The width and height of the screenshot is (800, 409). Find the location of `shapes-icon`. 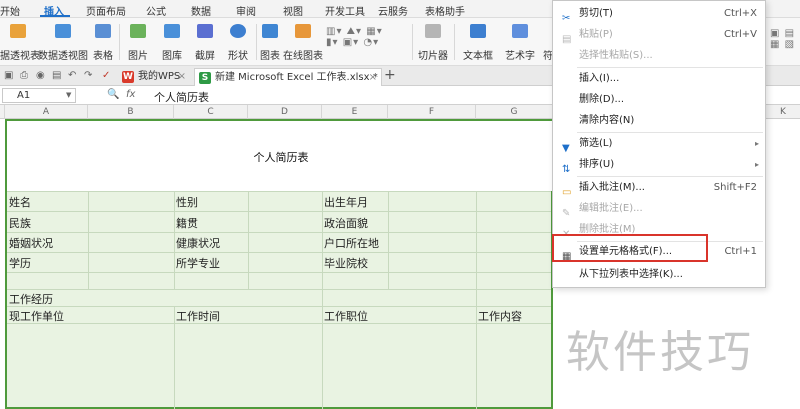

shapes-icon is located at coordinates (238, 31).